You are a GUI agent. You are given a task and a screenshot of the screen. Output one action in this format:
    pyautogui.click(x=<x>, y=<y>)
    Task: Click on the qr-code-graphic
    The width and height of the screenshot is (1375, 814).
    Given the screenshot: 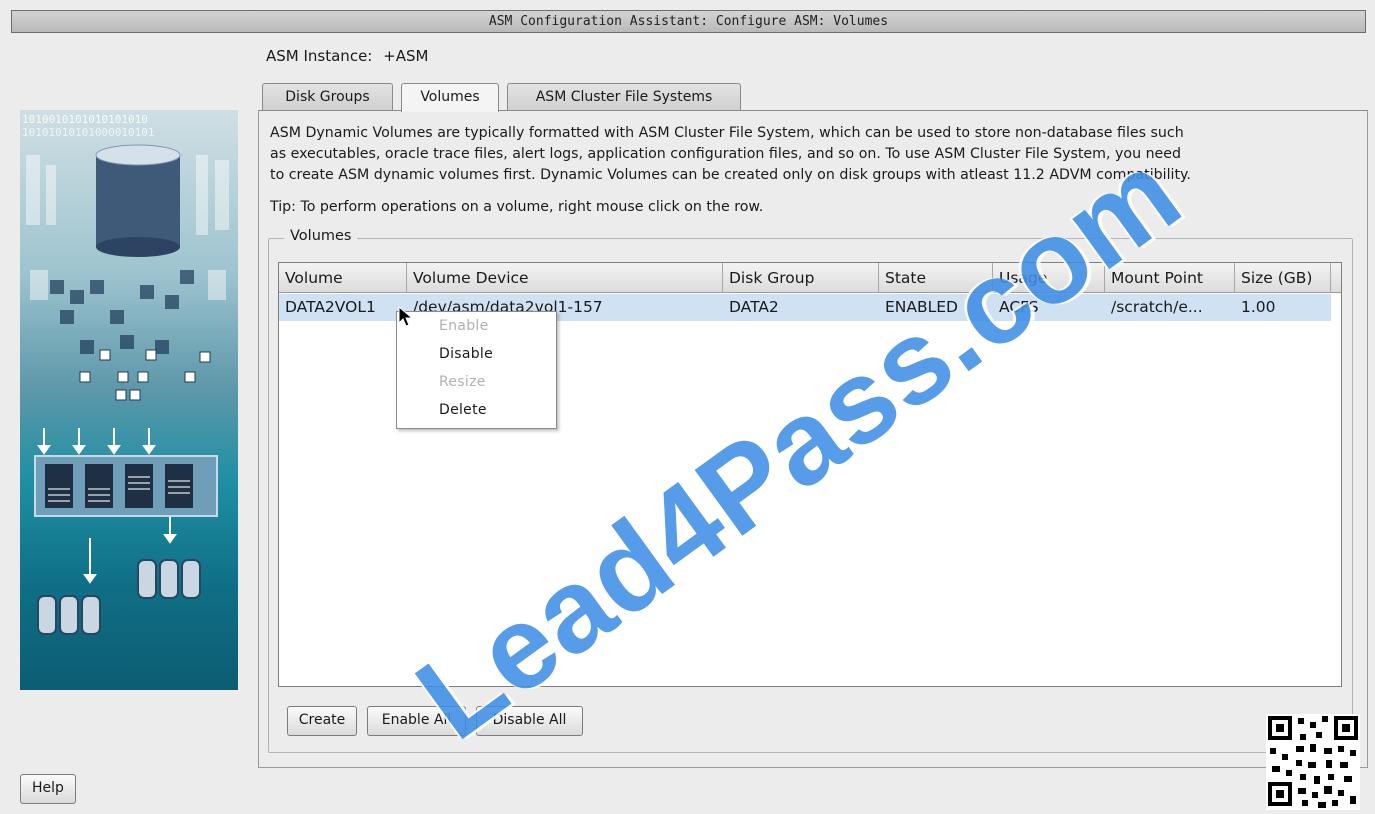 What is the action you would take?
    pyautogui.click(x=1313, y=762)
    